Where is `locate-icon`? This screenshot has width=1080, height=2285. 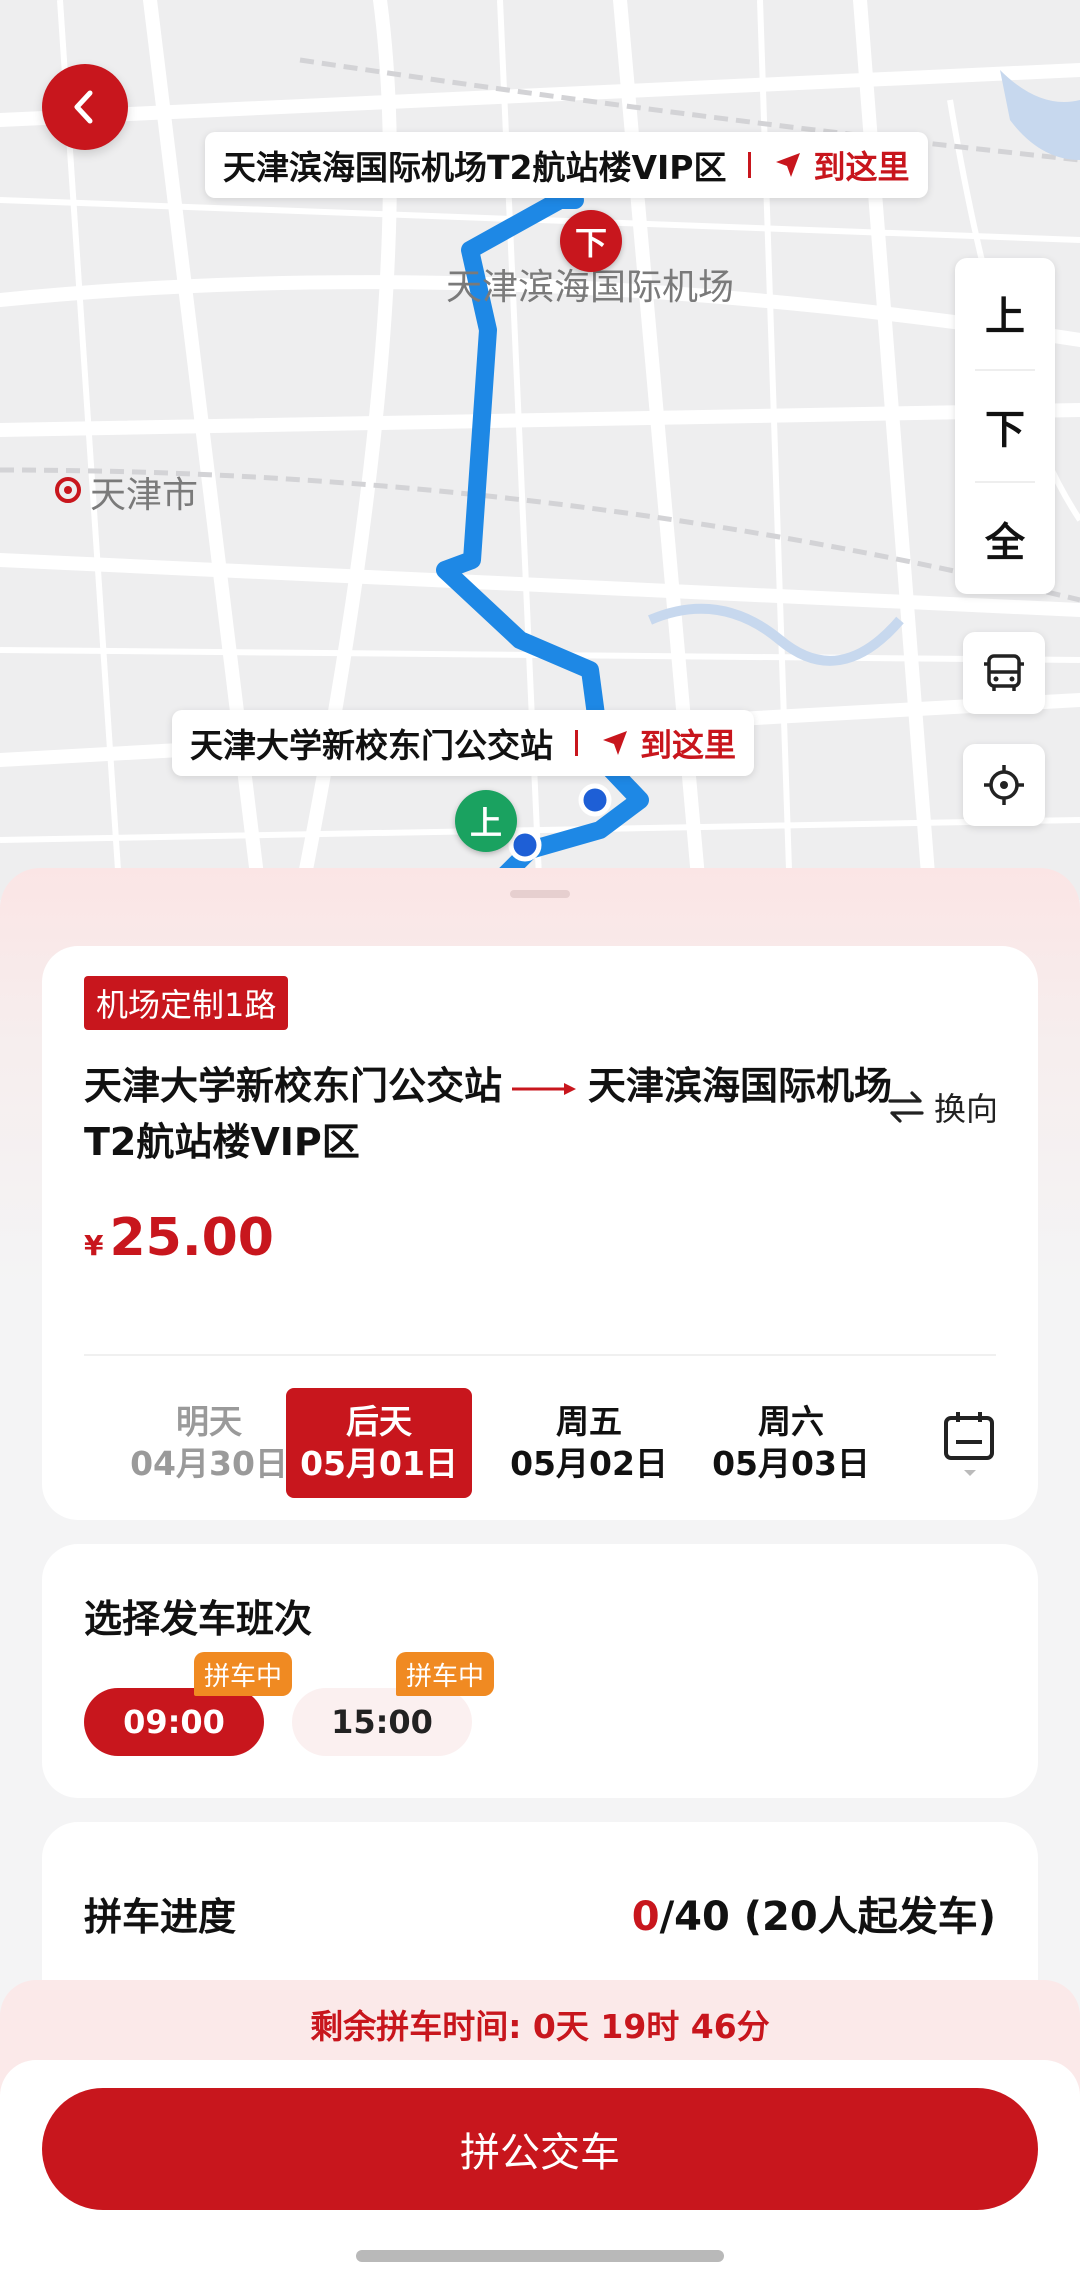 locate-icon is located at coordinates (1004, 785).